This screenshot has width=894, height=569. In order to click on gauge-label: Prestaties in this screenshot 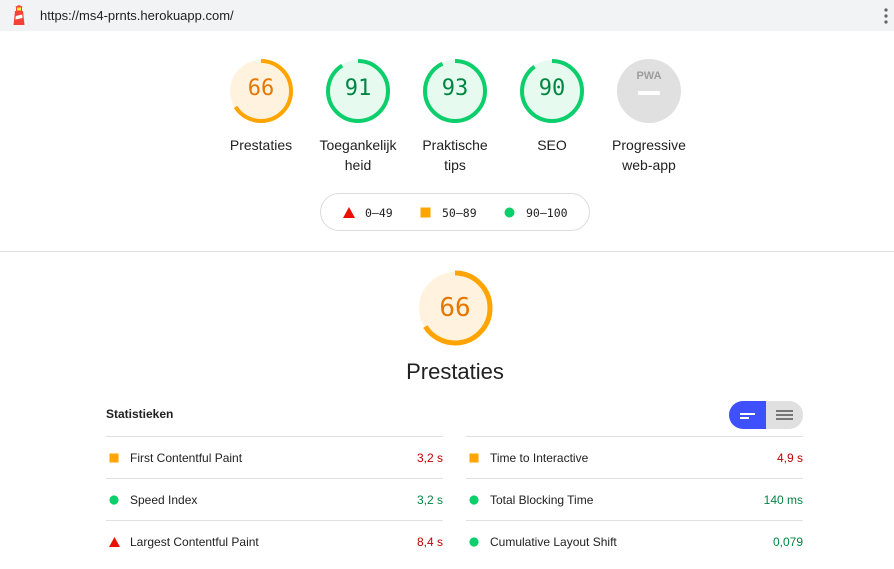, I will do `click(261, 145)`.